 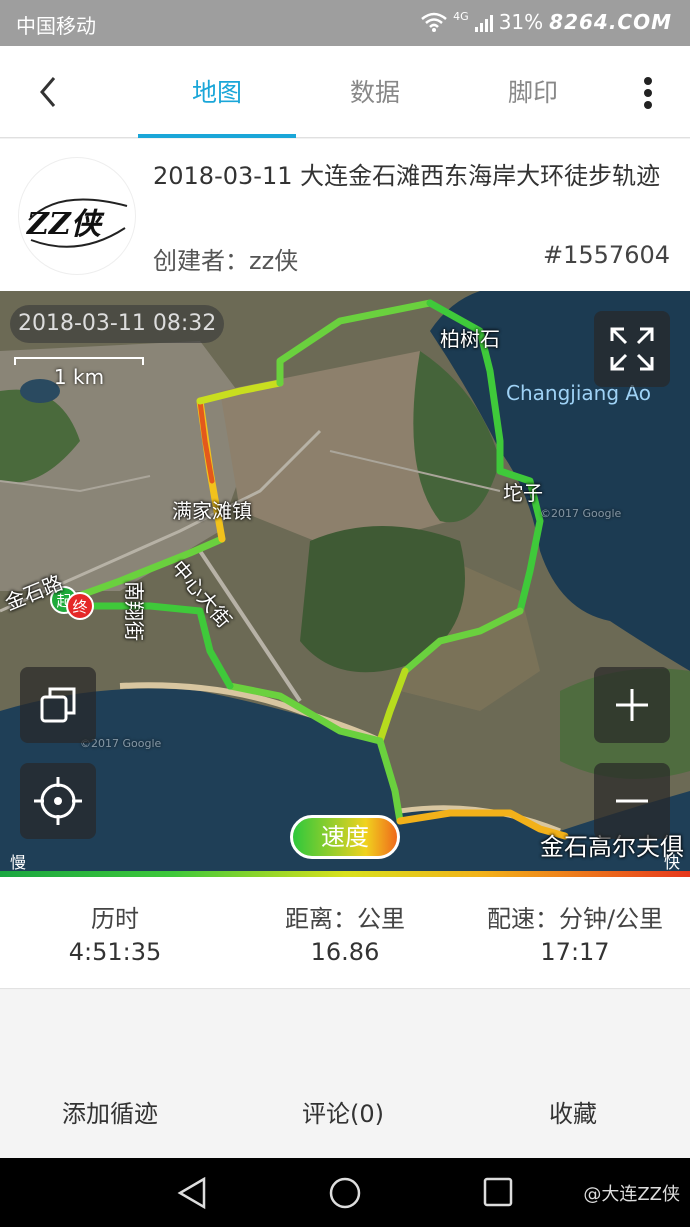 I want to click on stat-distance: 距离：公里 16.86, so click(x=345, y=932).